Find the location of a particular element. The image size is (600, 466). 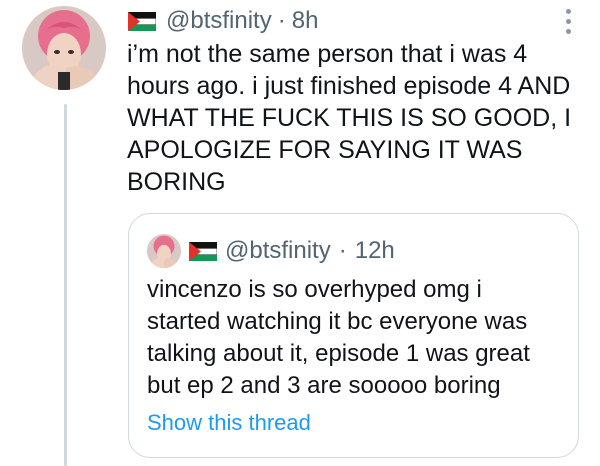

quoted-text-line: but ep 2 and 3 are sooooo boring is located at coordinates (324, 385).